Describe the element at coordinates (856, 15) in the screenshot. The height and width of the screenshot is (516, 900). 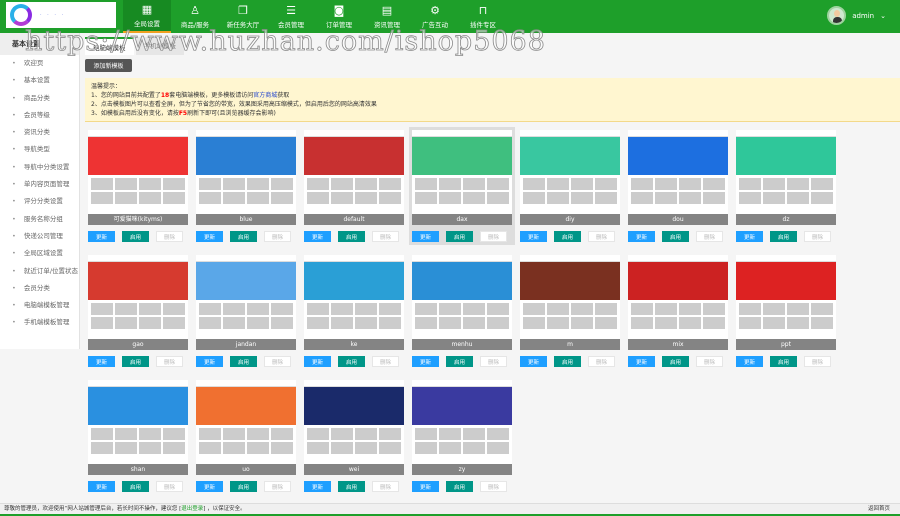
I see `user-menu: admin ⌄` at that location.